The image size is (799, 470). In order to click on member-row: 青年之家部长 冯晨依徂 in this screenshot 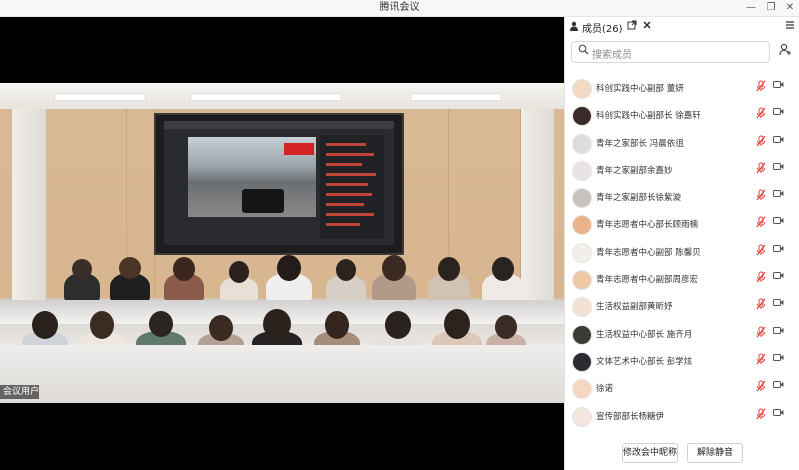, I will do `click(682, 143)`.